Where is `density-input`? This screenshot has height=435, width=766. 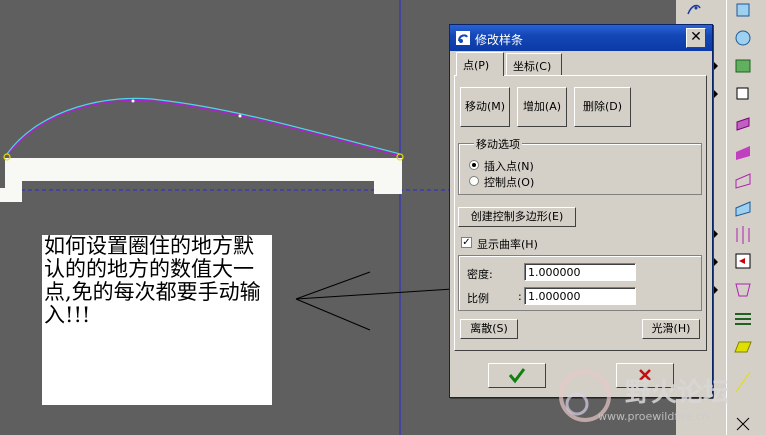 density-input is located at coordinates (580, 272).